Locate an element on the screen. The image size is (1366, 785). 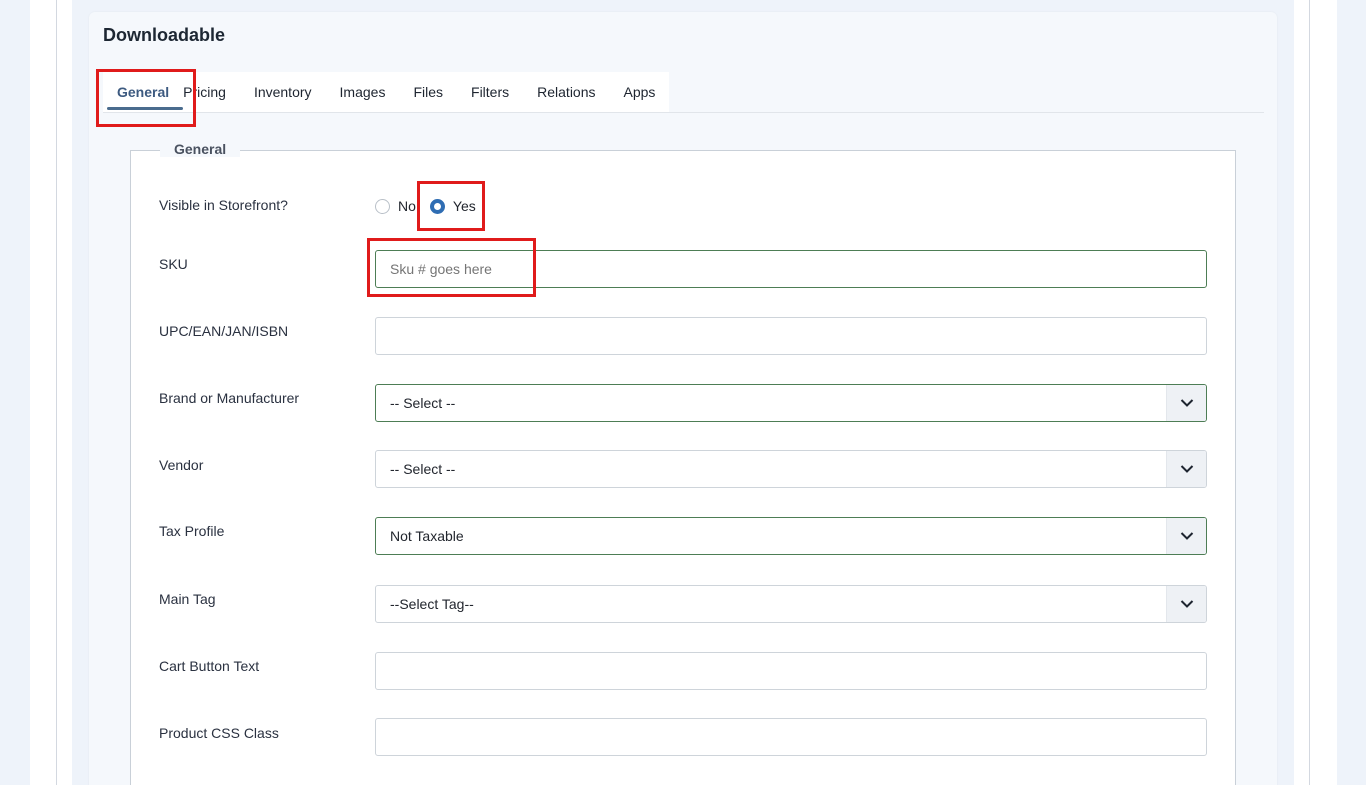
tab-pricing: Pricing is located at coordinates (211, 92).